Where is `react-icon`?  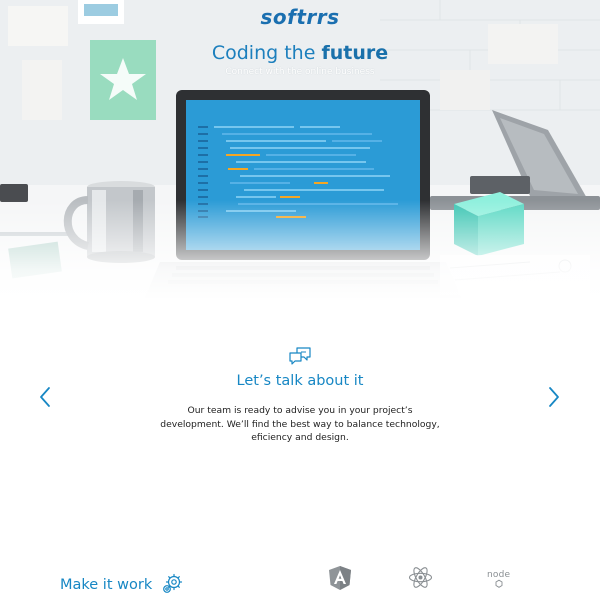 react-icon is located at coordinates (420, 577).